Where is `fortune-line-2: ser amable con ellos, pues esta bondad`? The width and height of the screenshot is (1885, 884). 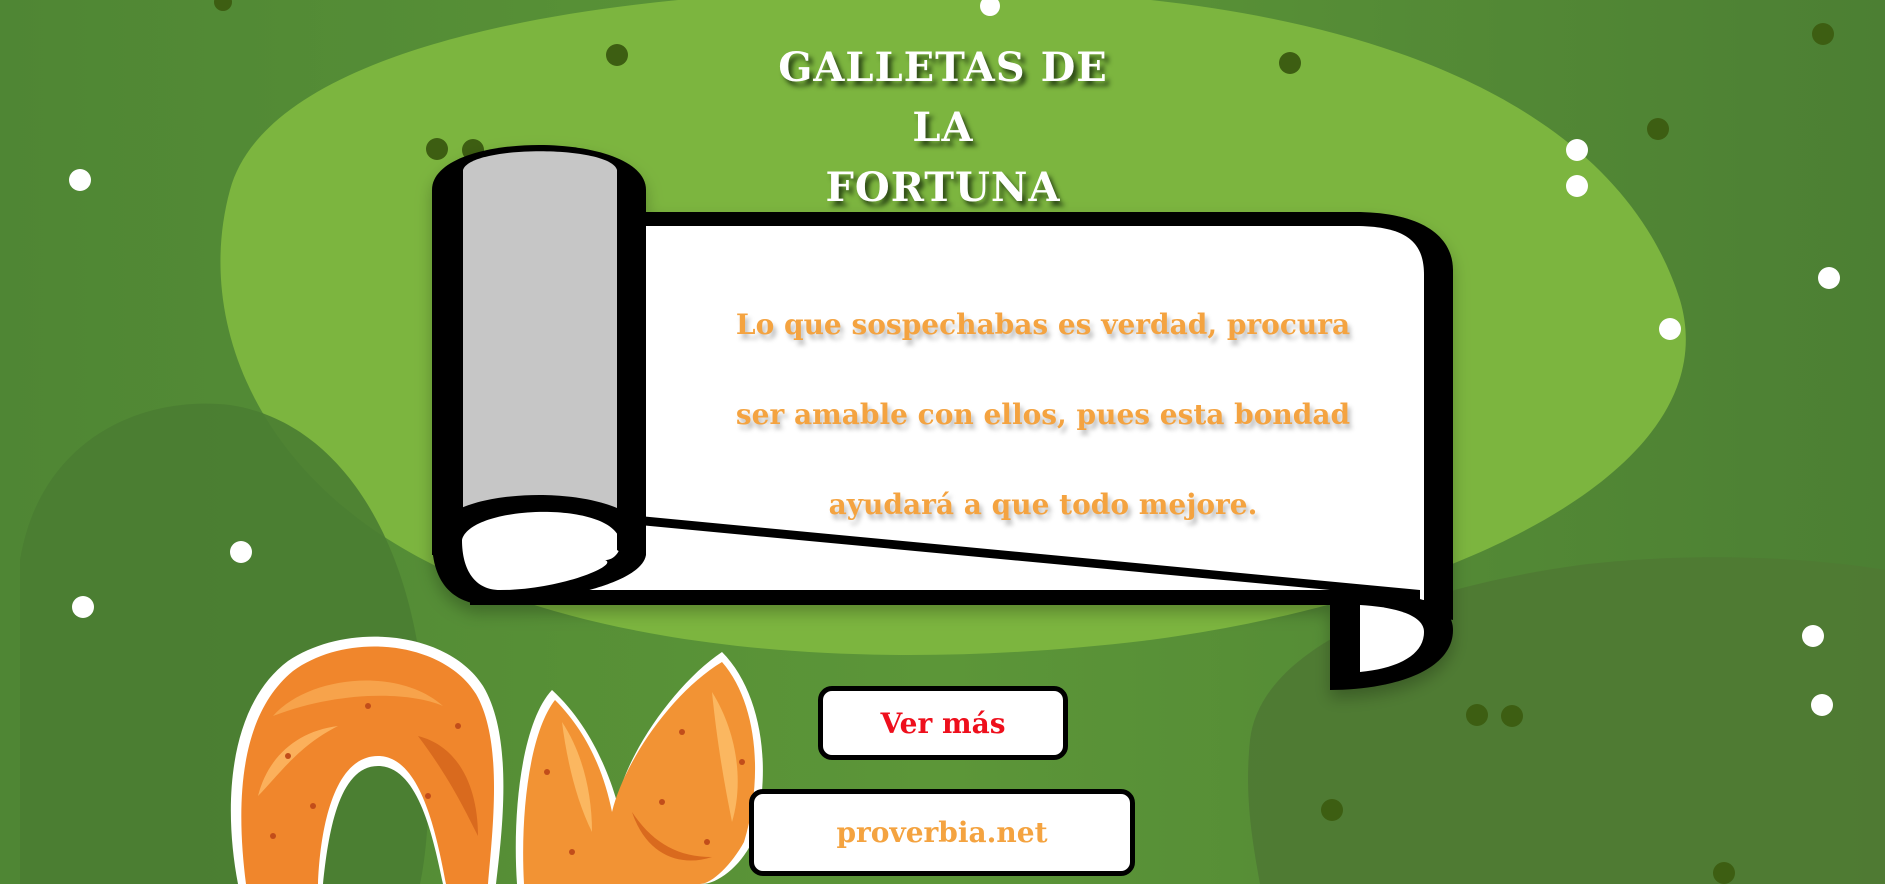
fortune-line-2: ser amable con ellos, pues esta bondad is located at coordinates (1043, 414).